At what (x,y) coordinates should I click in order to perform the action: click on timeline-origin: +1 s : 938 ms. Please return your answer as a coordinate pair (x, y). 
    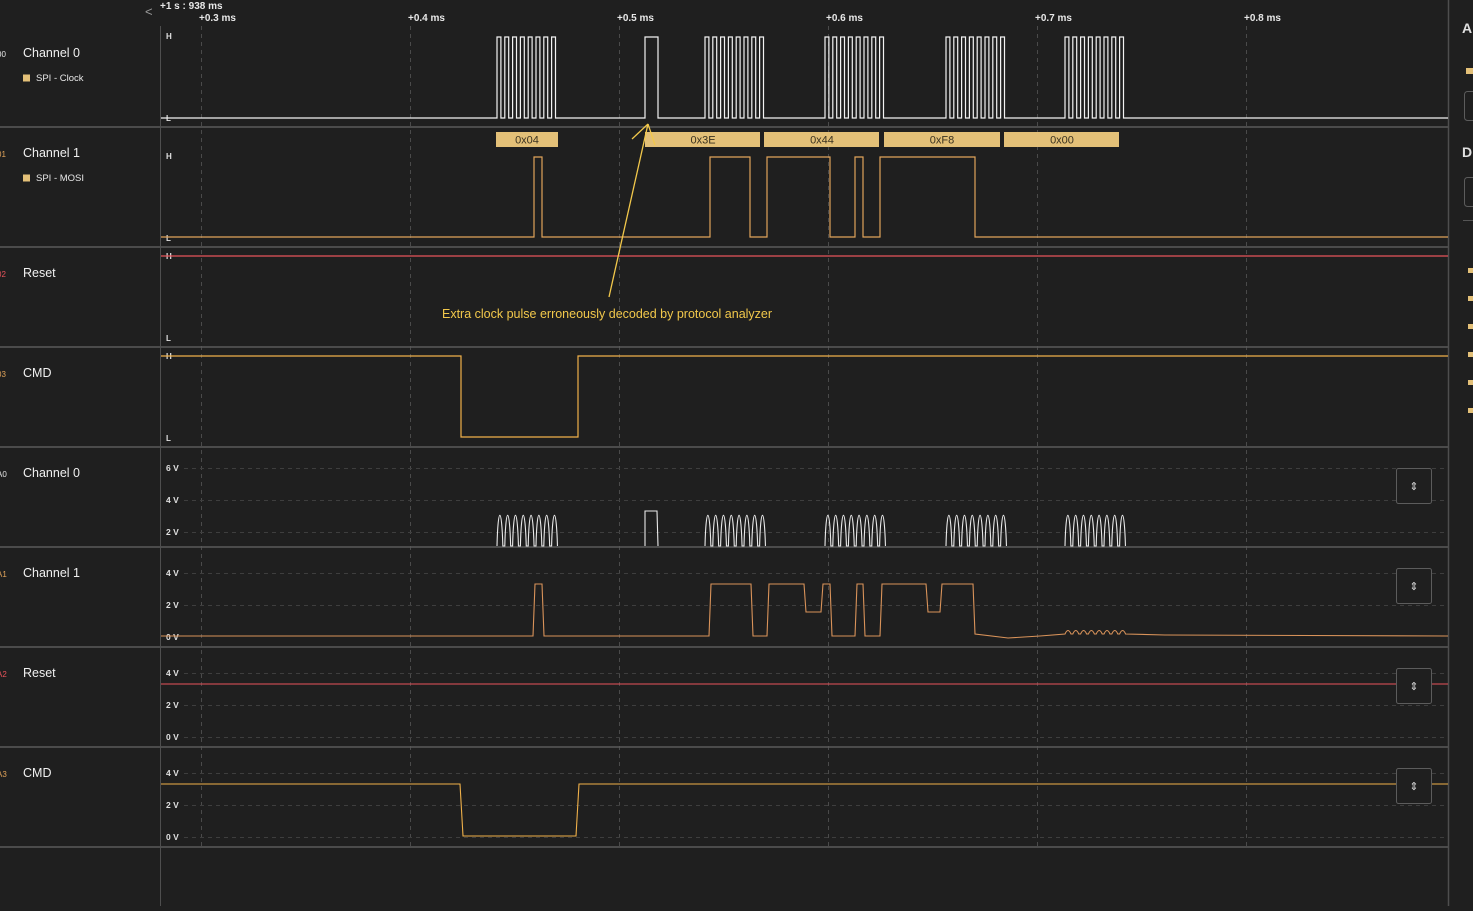
    Looking at the image, I should click on (191, 6).